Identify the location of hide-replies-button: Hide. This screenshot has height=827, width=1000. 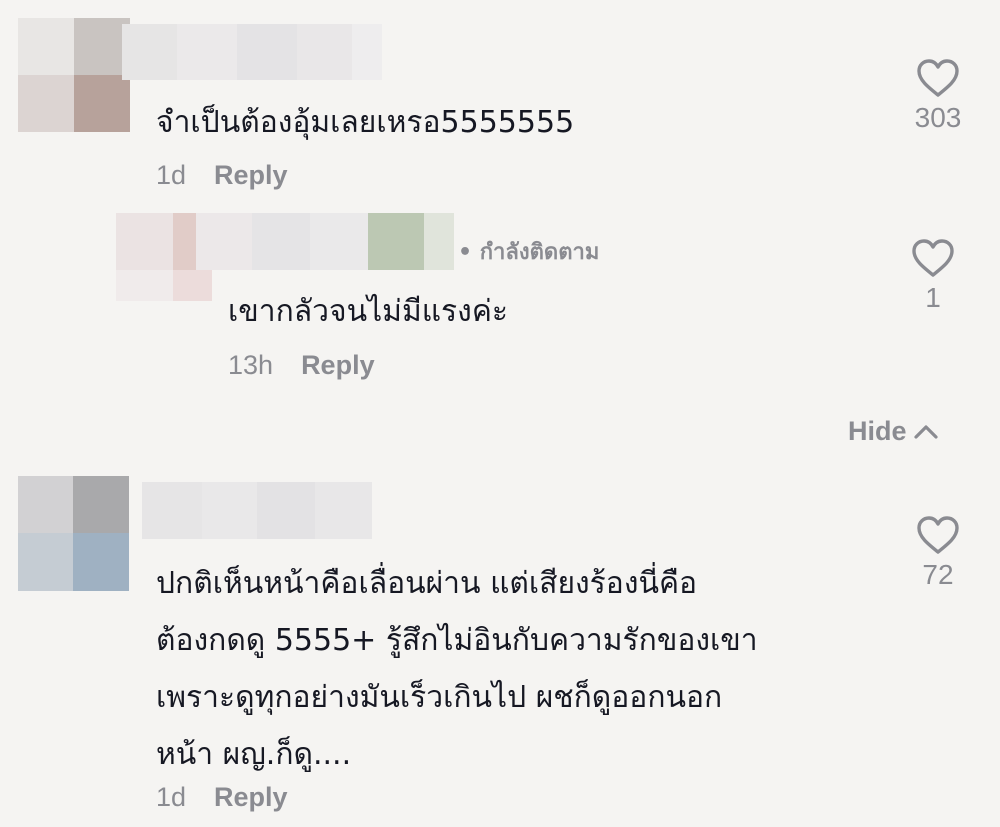
(893, 431).